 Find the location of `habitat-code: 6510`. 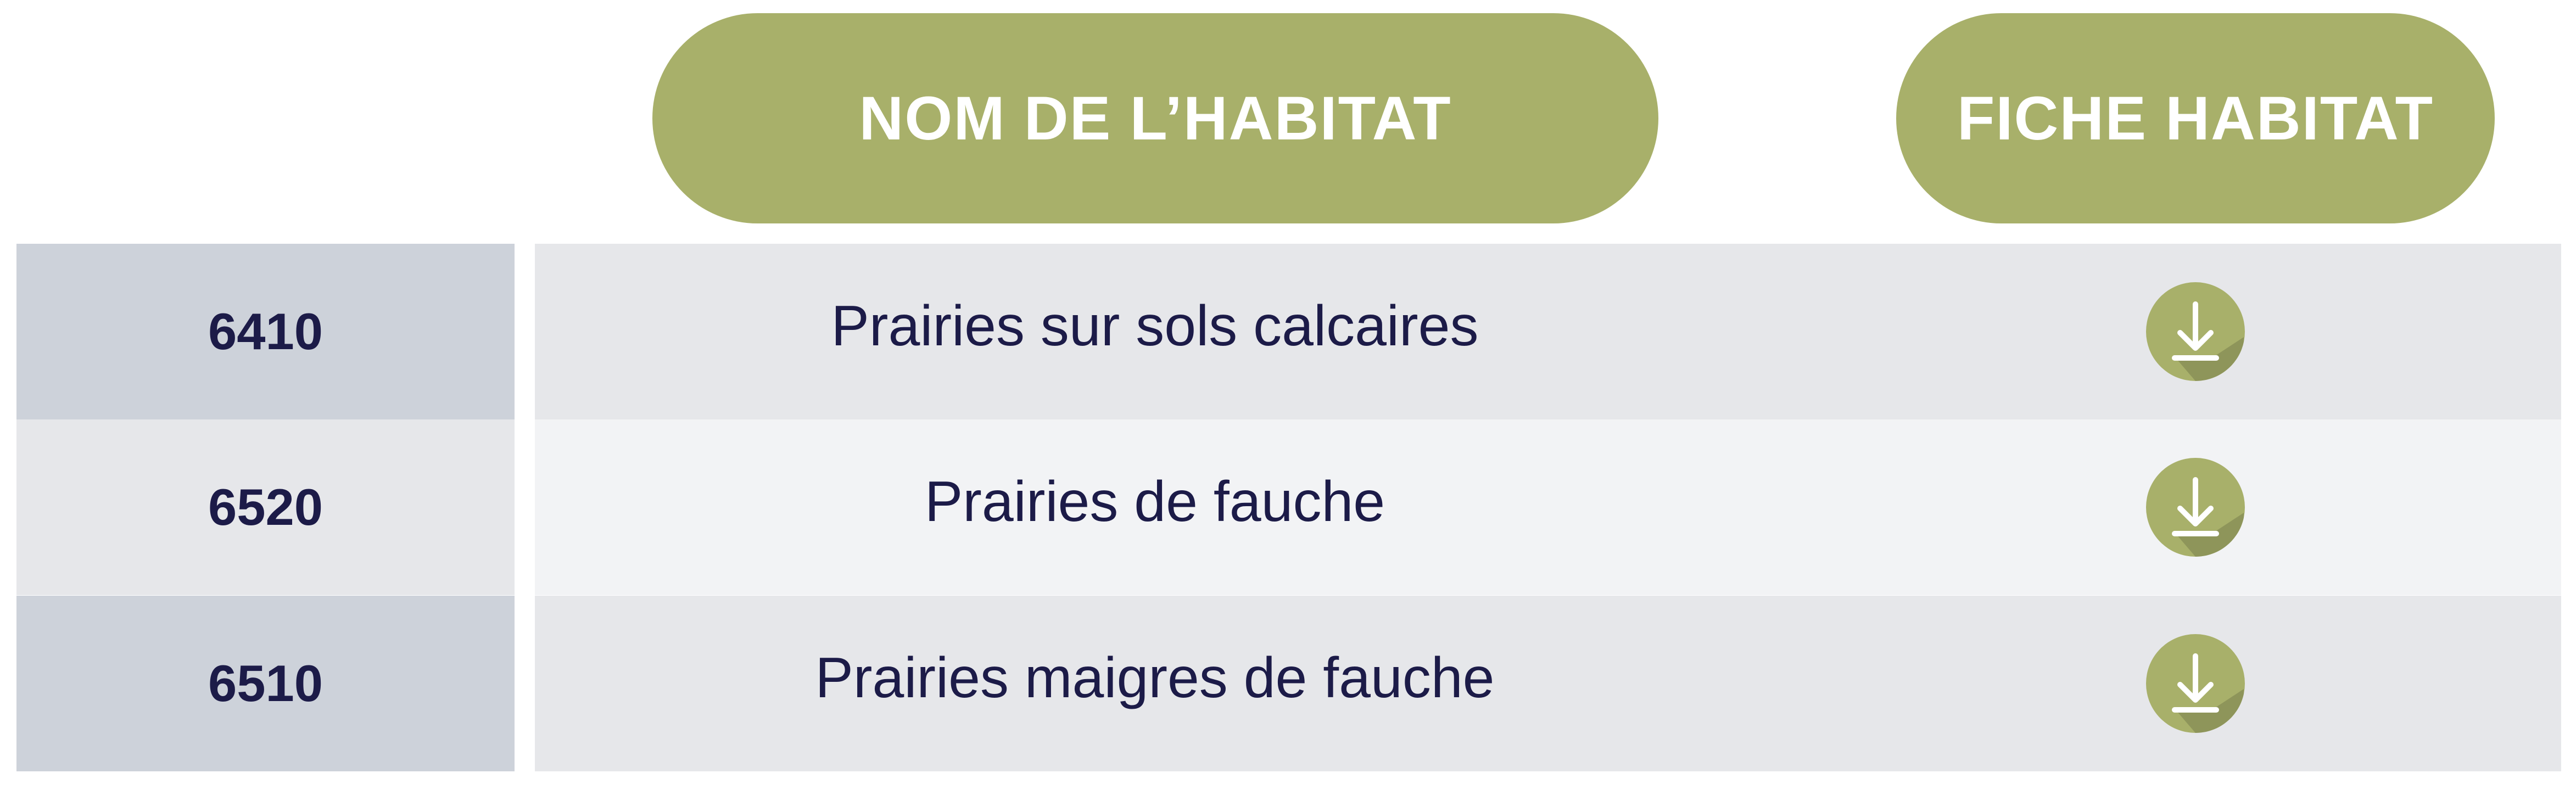

habitat-code: 6510 is located at coordinates (266, 683).